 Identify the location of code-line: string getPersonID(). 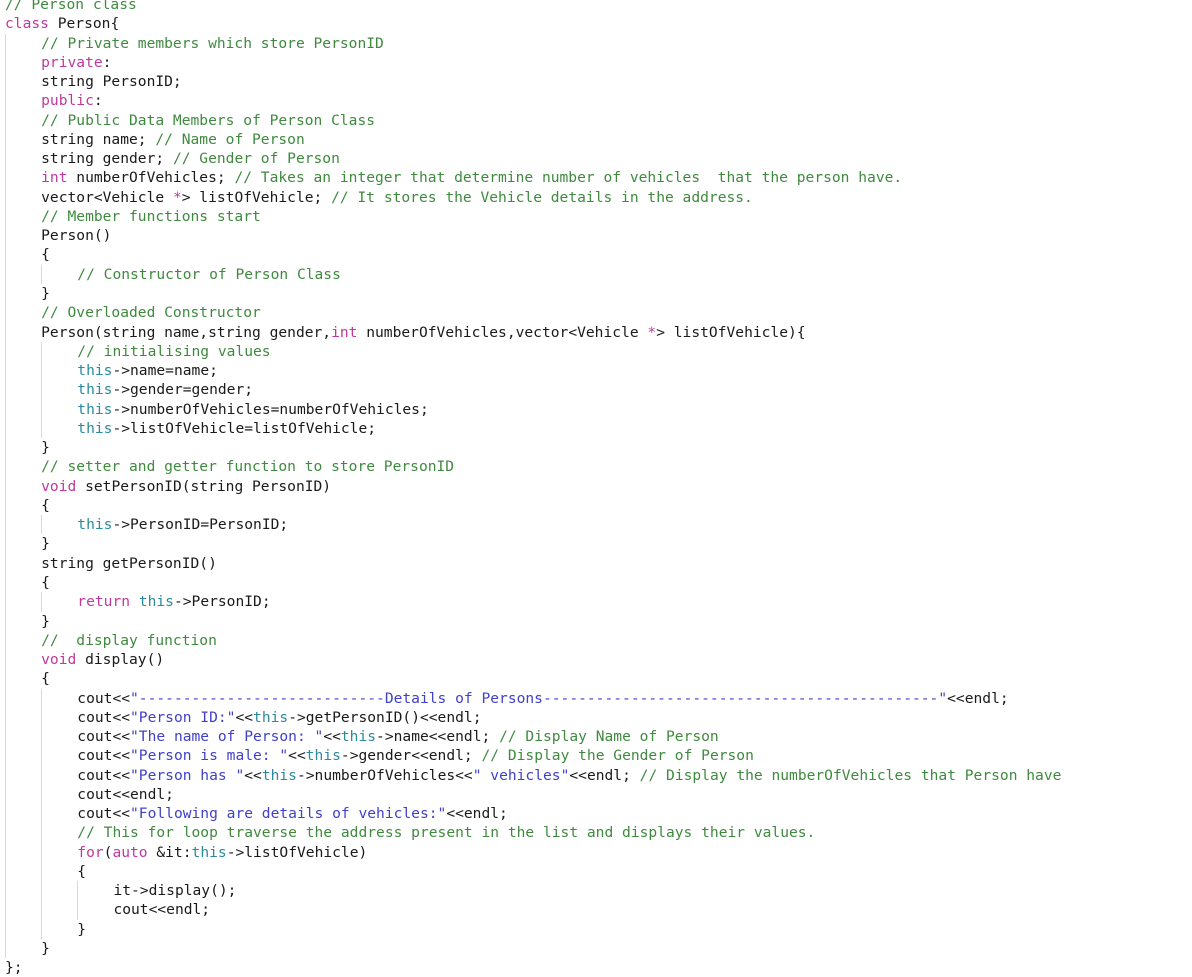
(596, 563).